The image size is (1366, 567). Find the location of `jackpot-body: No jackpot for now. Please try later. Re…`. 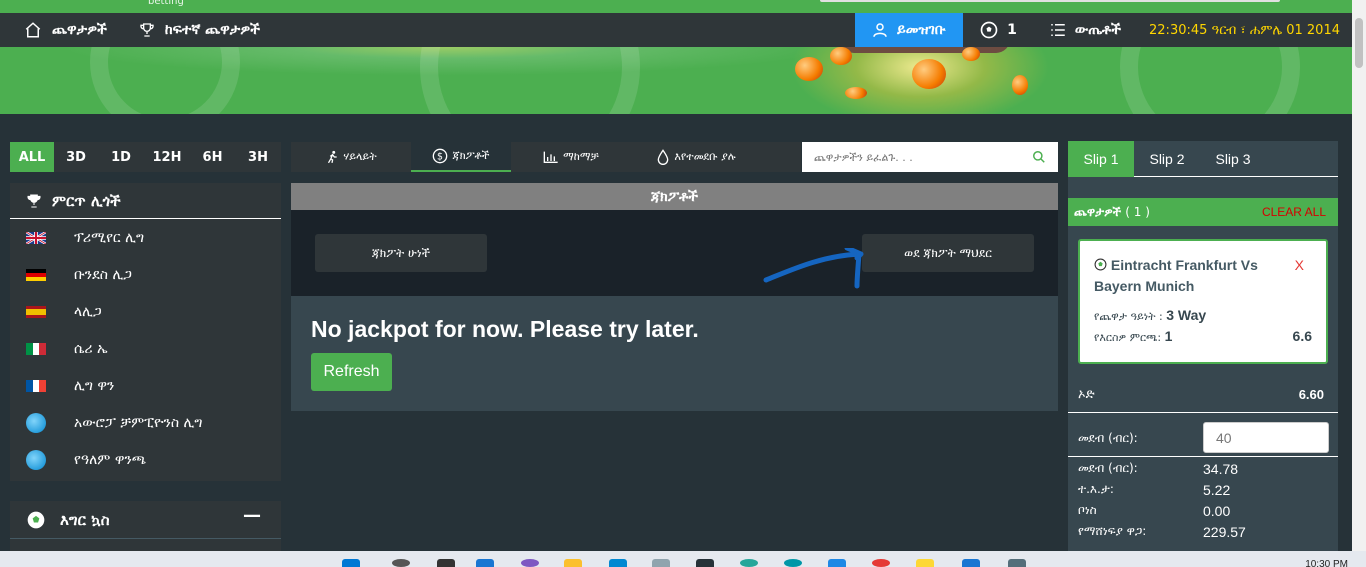

jackpot-body: No jackpot for now. Please try later. Re… is located at coordinates (674, 353).